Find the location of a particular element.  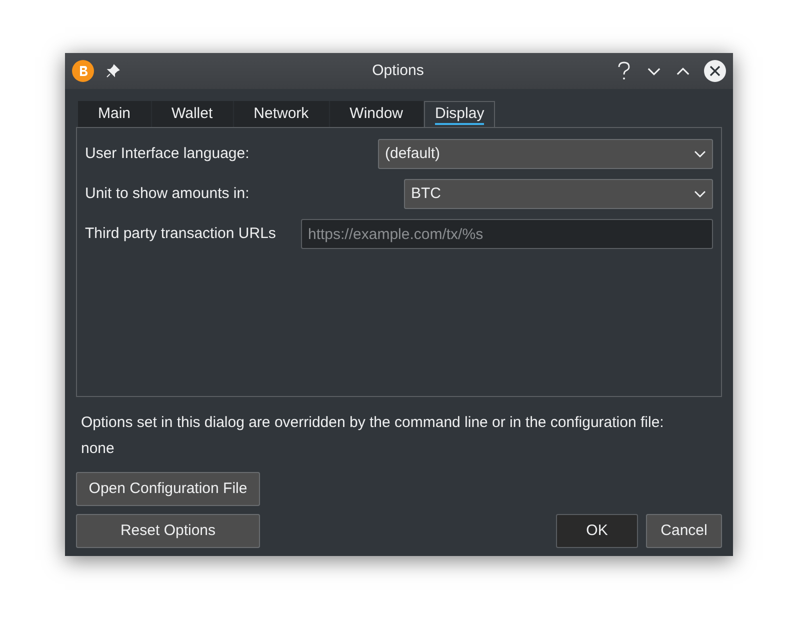

close-icon is located at coordinates (715, 71).